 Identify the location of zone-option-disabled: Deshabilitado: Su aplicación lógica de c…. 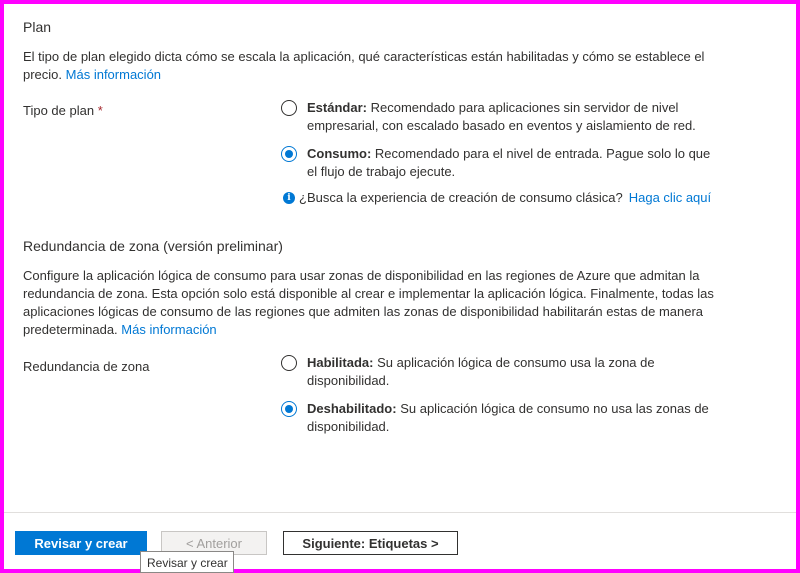
(504, 418).